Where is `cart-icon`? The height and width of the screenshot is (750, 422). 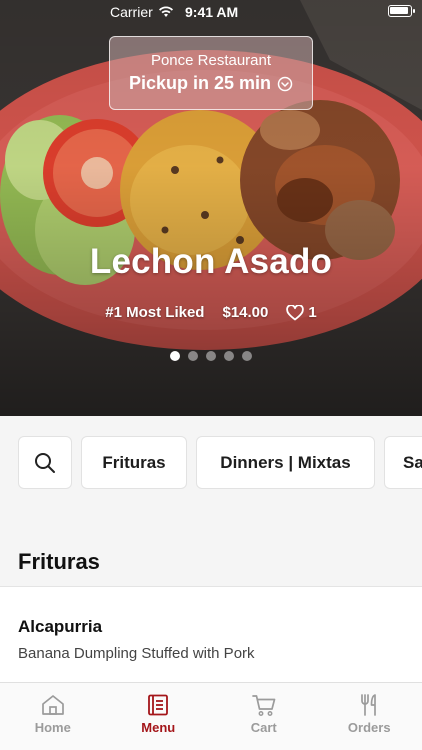 cart-icon is located at coordinates (263, 705).